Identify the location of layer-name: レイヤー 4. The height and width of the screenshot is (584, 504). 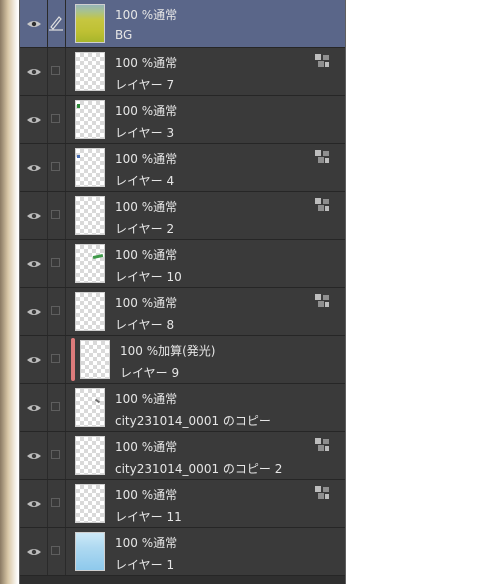
(144, 180).